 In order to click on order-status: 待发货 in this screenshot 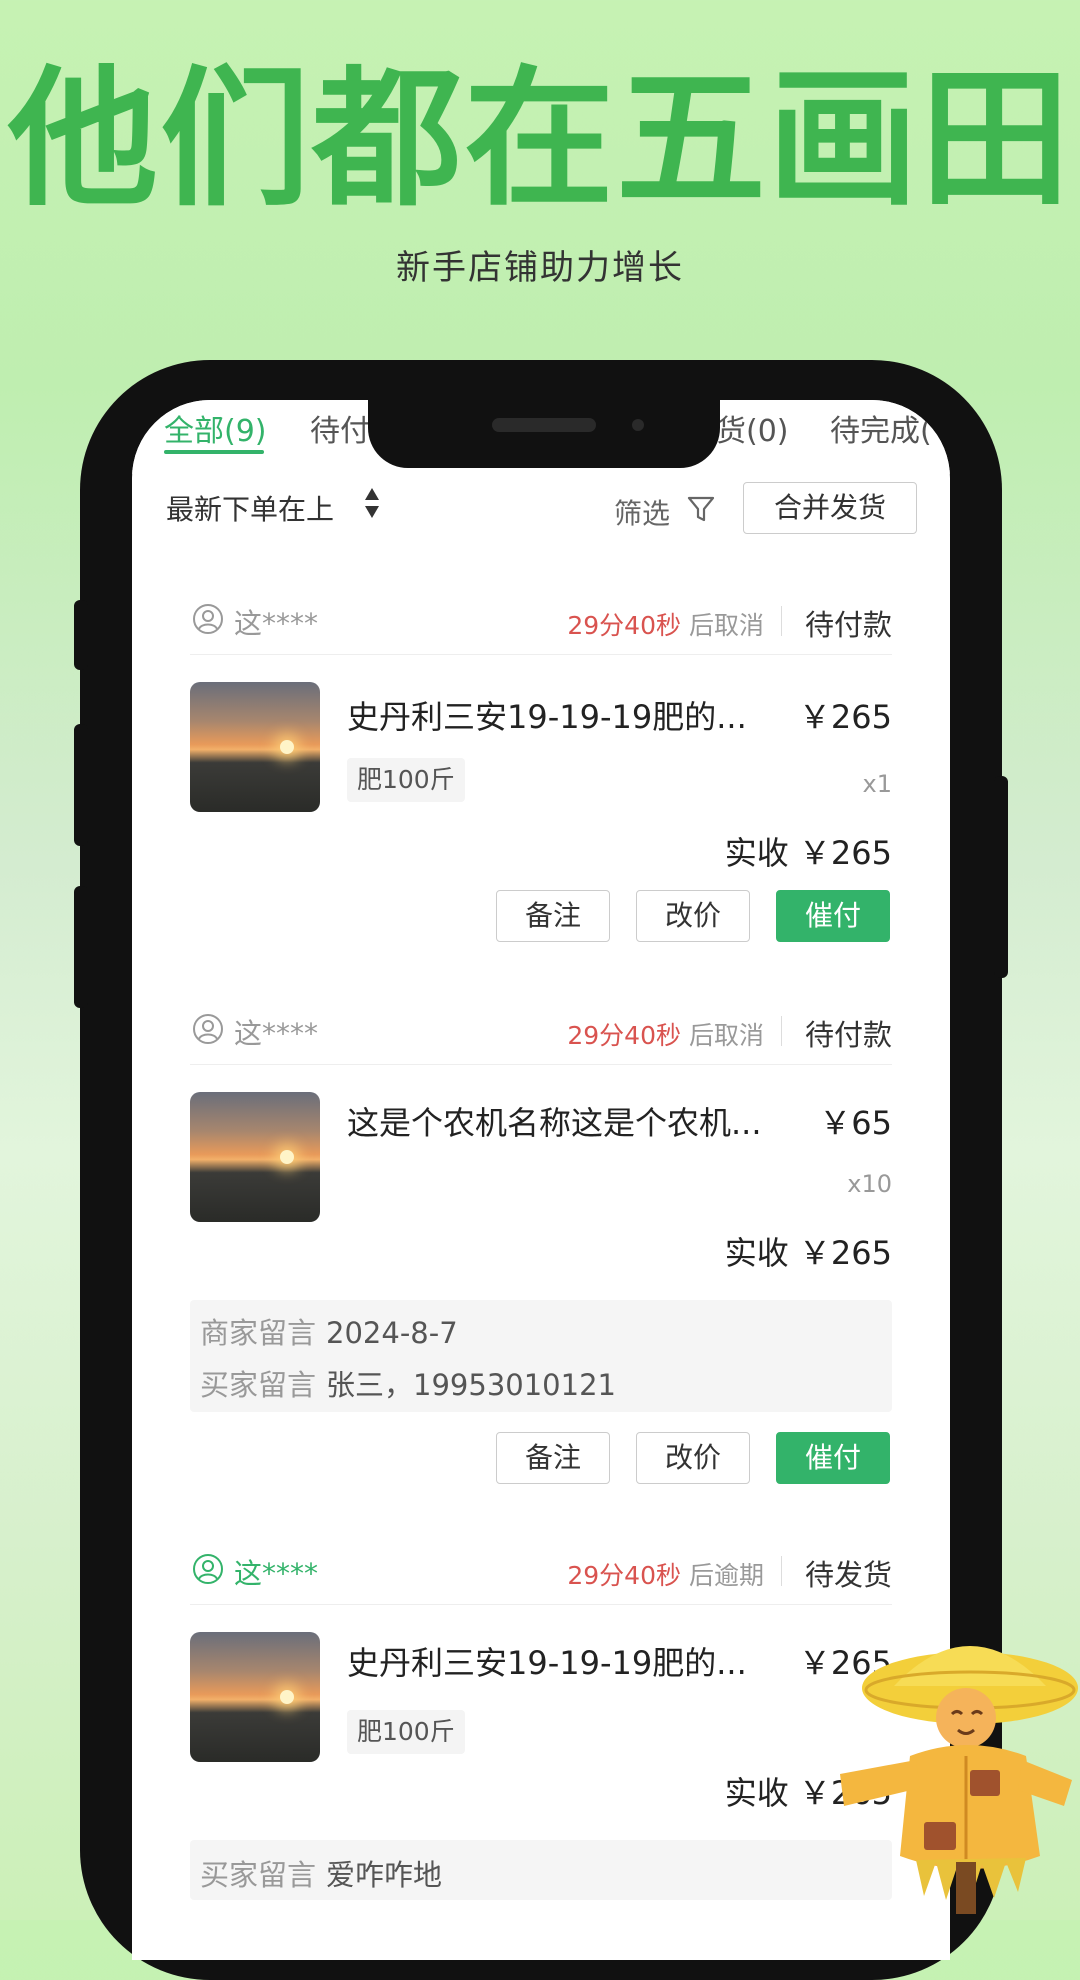, I will do `click(848, 1575)`.